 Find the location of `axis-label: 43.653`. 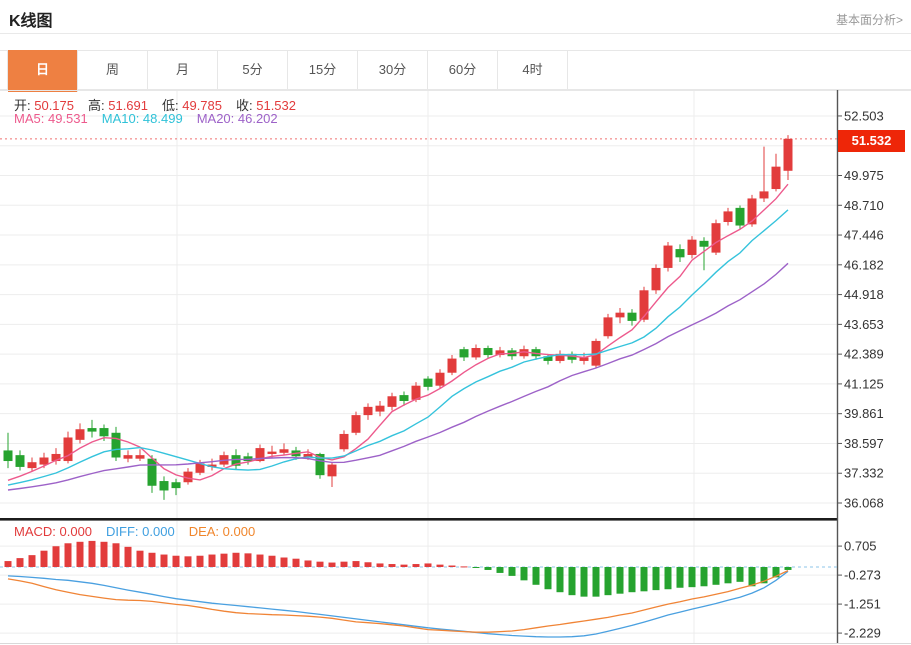

axis-label: 43.653 is located at coordinates (864, 324).